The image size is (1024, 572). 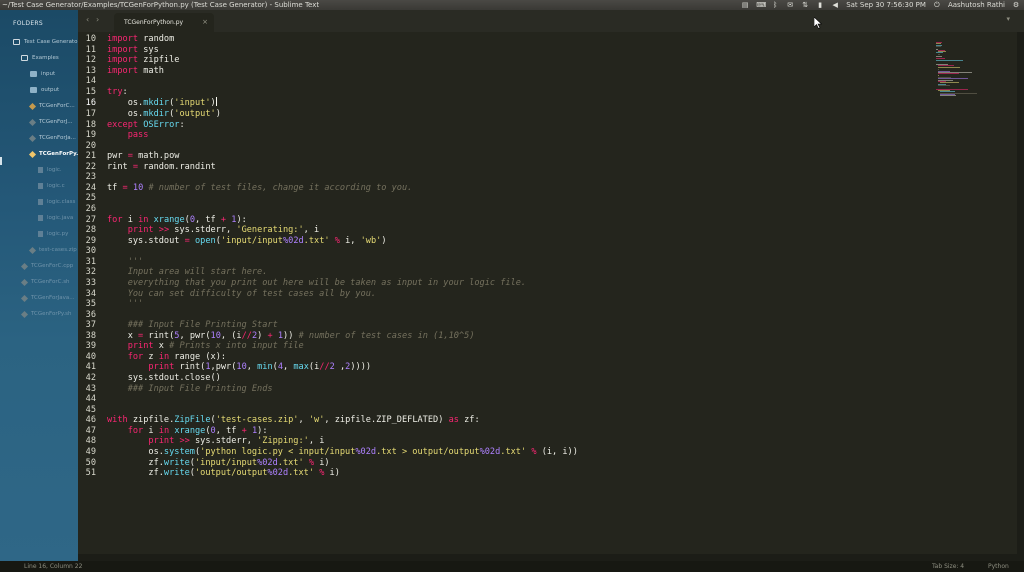 I want to click on syntax-selector: Python, so click(x=998, y=566).